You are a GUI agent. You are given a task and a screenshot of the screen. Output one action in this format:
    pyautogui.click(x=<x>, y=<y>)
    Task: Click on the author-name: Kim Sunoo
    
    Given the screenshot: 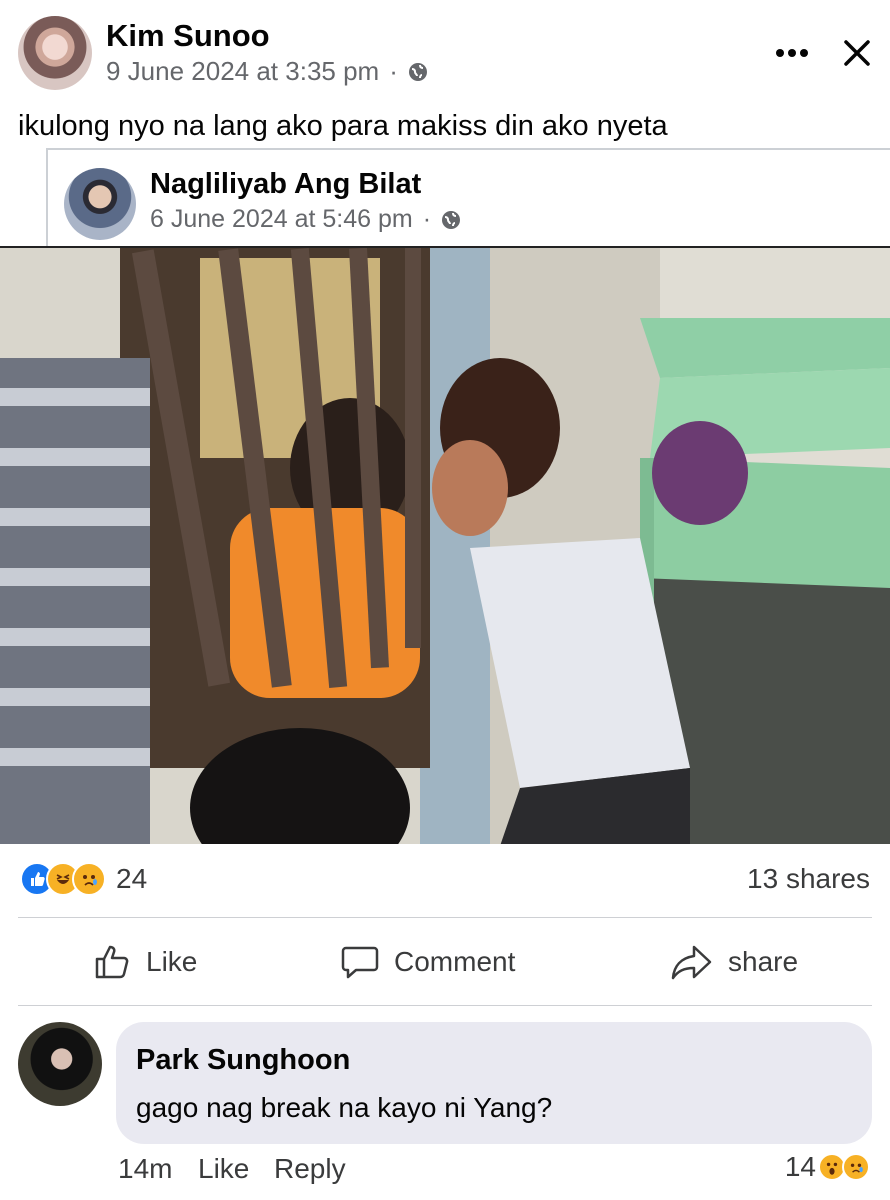 What is the action you would take?
    pyautogui.click(x=188, y=36)
    